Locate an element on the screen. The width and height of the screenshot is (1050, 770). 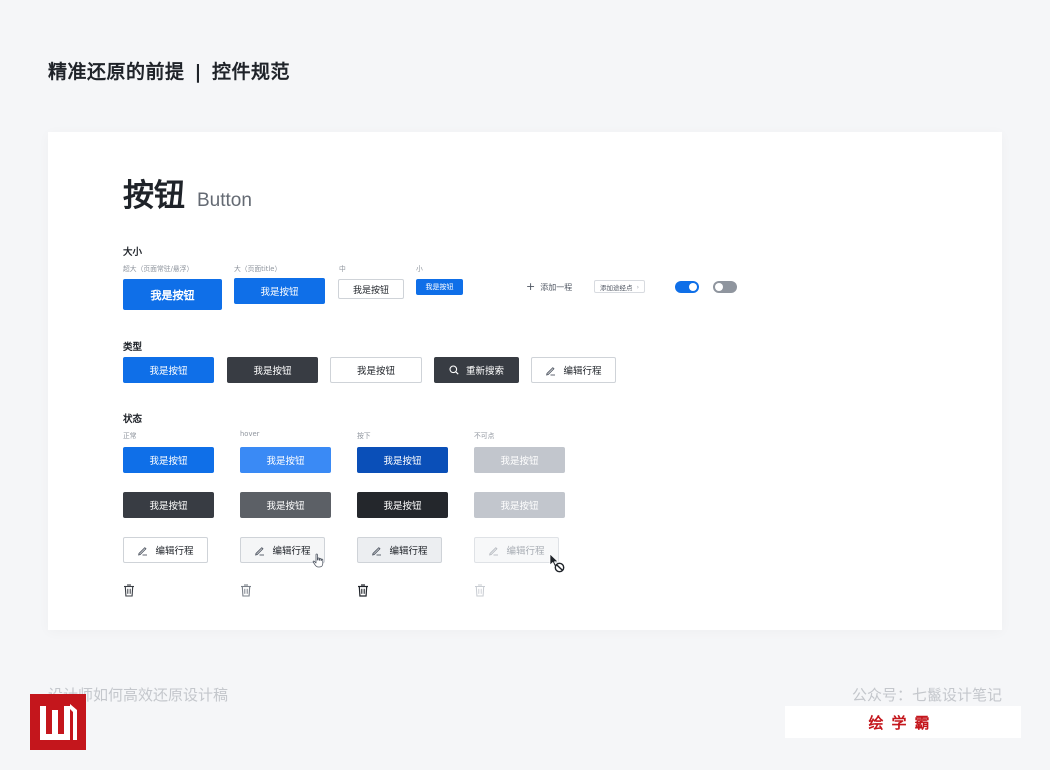
button-edit-disabled: 编辑行程 is located at coordinates (516, 550).